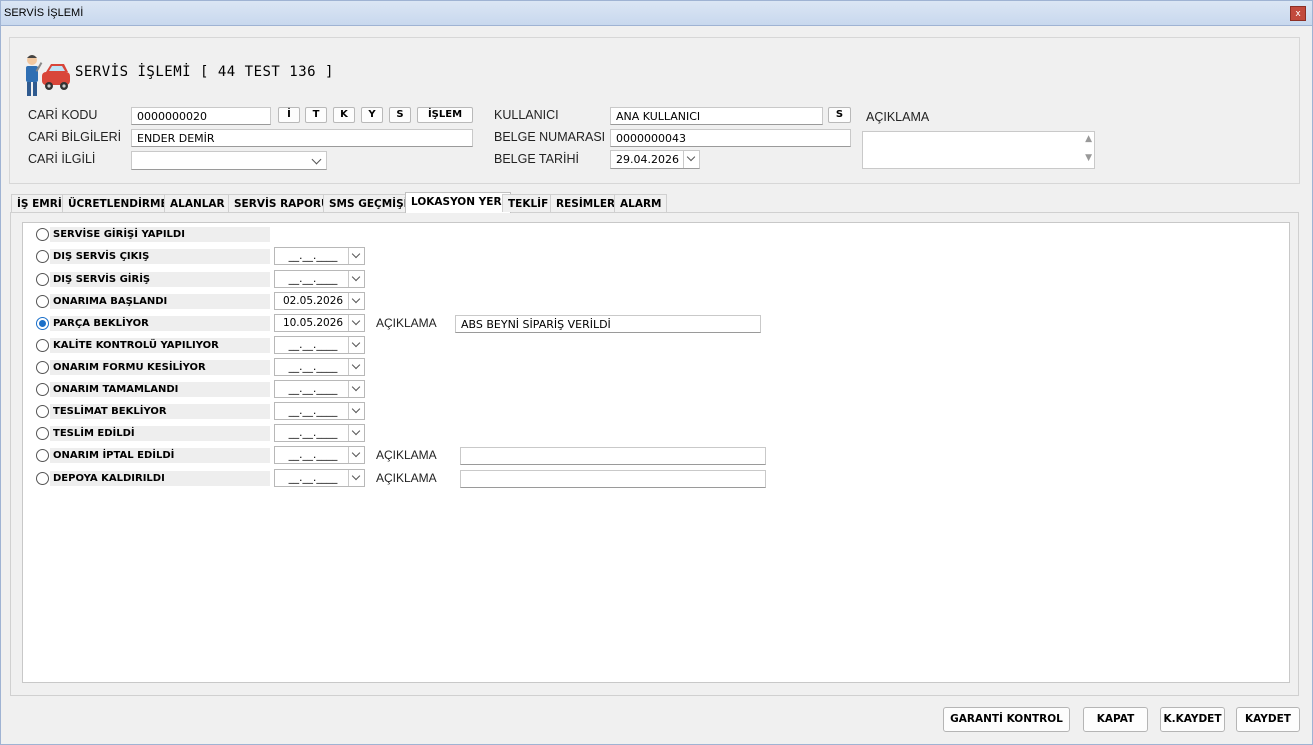  What do you see at coordinates (839, 115) in the screenshot?
I see `kullanici-s-button: S` at bounding box center [839, 115].